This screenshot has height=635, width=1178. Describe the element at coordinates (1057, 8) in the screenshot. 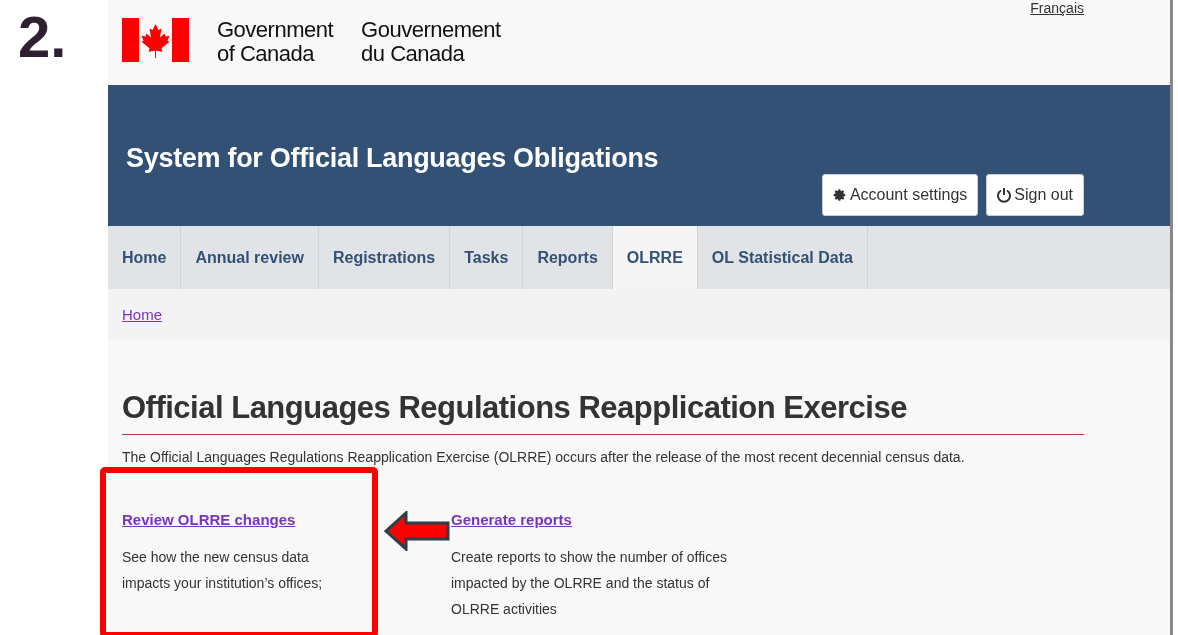

I see `language-link: Français` at that location.